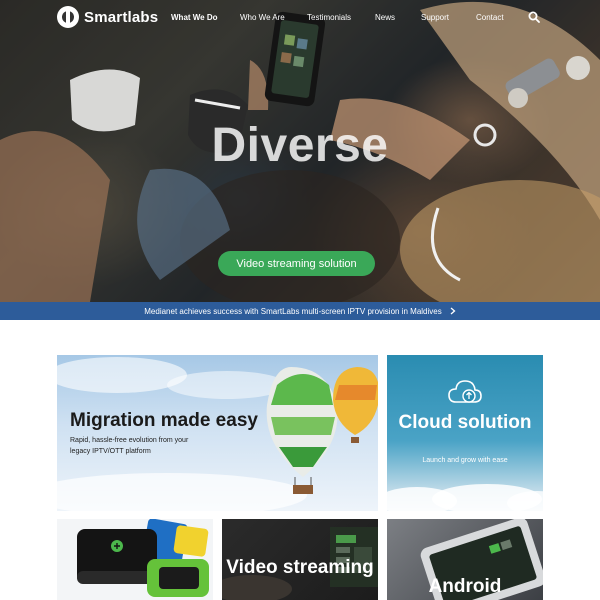  I want to click on chevron-right-icon, so click(453, 311).